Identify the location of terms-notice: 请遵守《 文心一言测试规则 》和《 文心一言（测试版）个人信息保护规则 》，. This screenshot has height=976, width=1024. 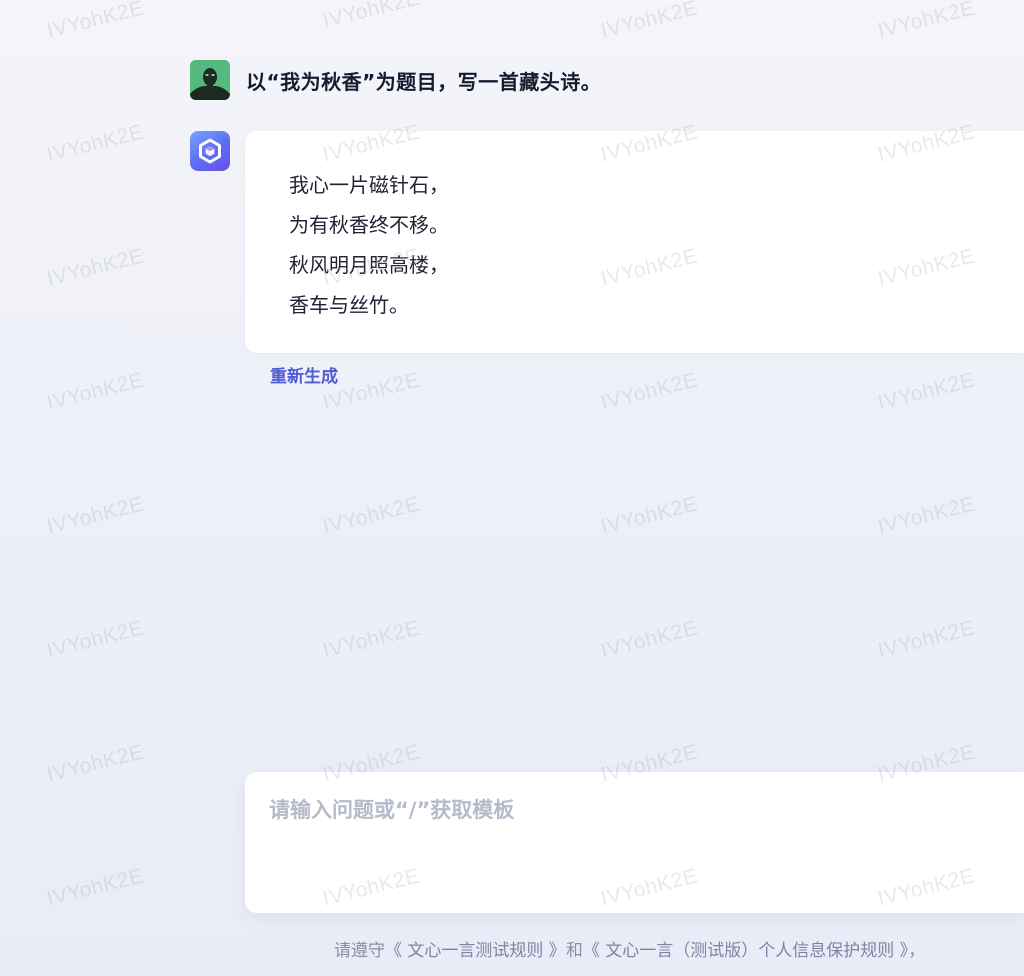
(629, 948).